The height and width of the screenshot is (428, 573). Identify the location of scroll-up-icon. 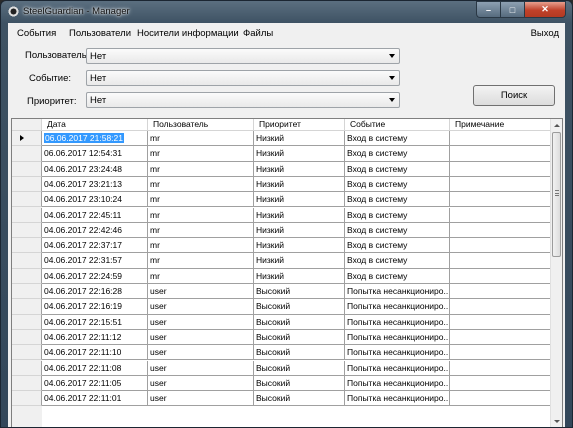
(556, 125).